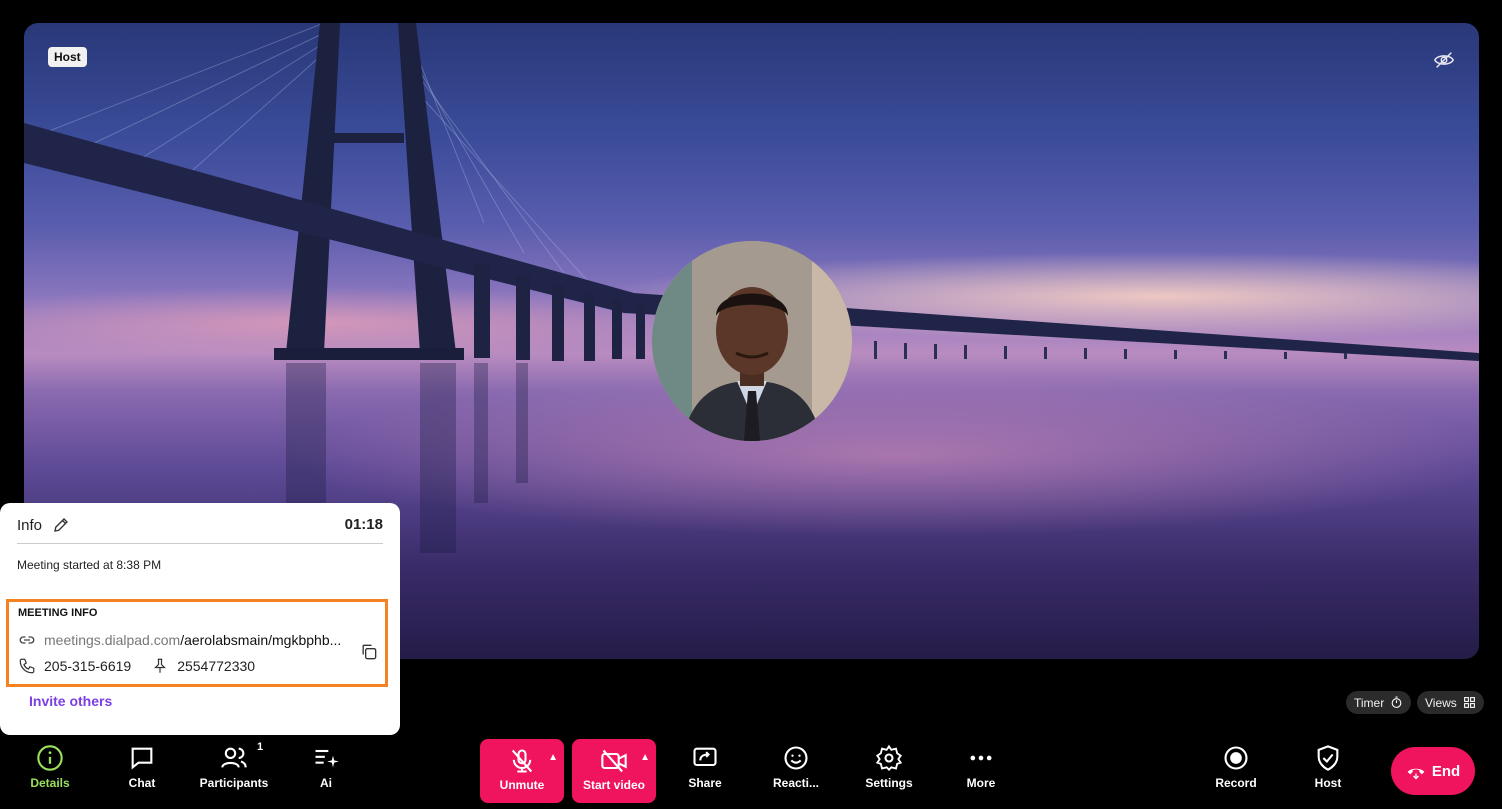 The height and width of the screenshot is (809, 1502). I want to click on participants-count-badge: 1, so click(260, 747).